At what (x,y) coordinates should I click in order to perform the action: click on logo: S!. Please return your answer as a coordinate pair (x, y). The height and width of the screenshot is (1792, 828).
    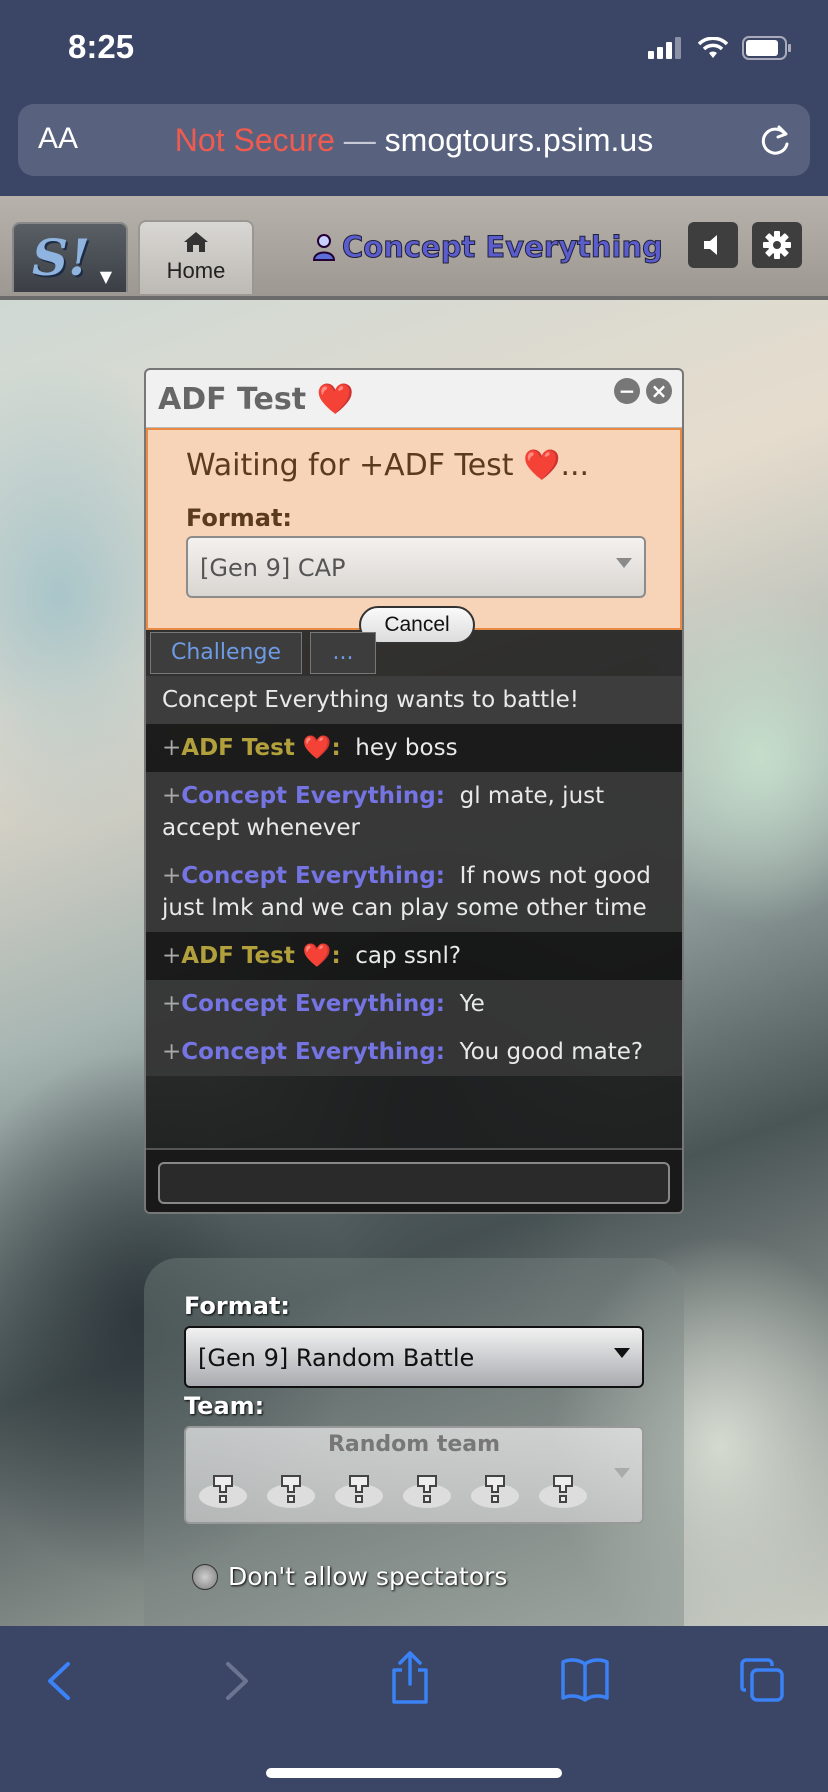
    Looking at the image, I should click on (61, 257).